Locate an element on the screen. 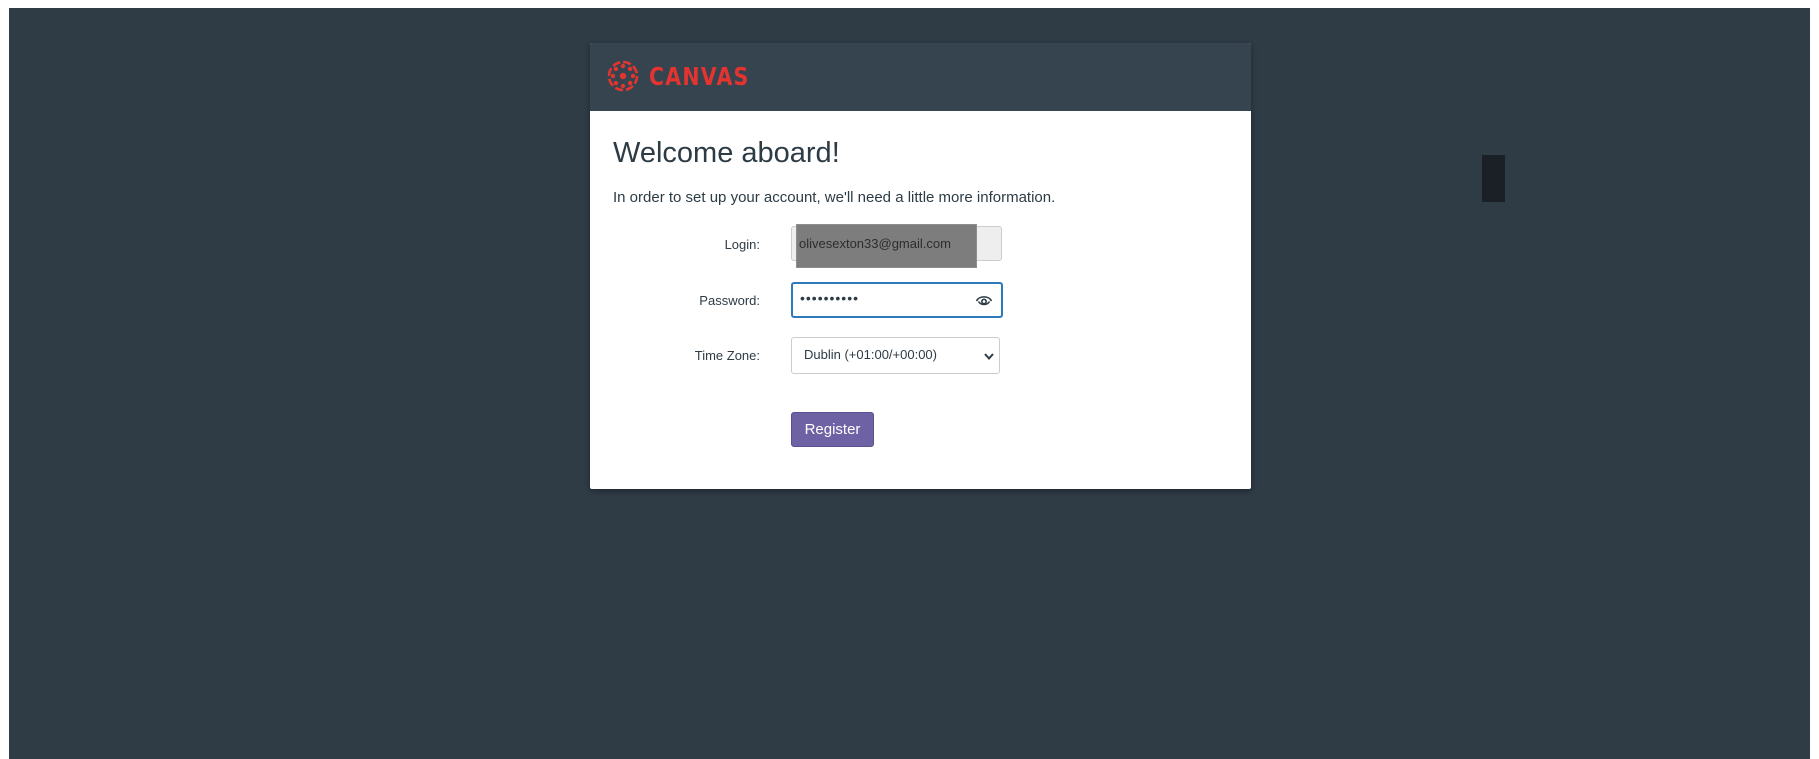 The width and height of the screenshot is (1819, 759). canvas-logo: CANVAS is located at coordinates (689, 76).